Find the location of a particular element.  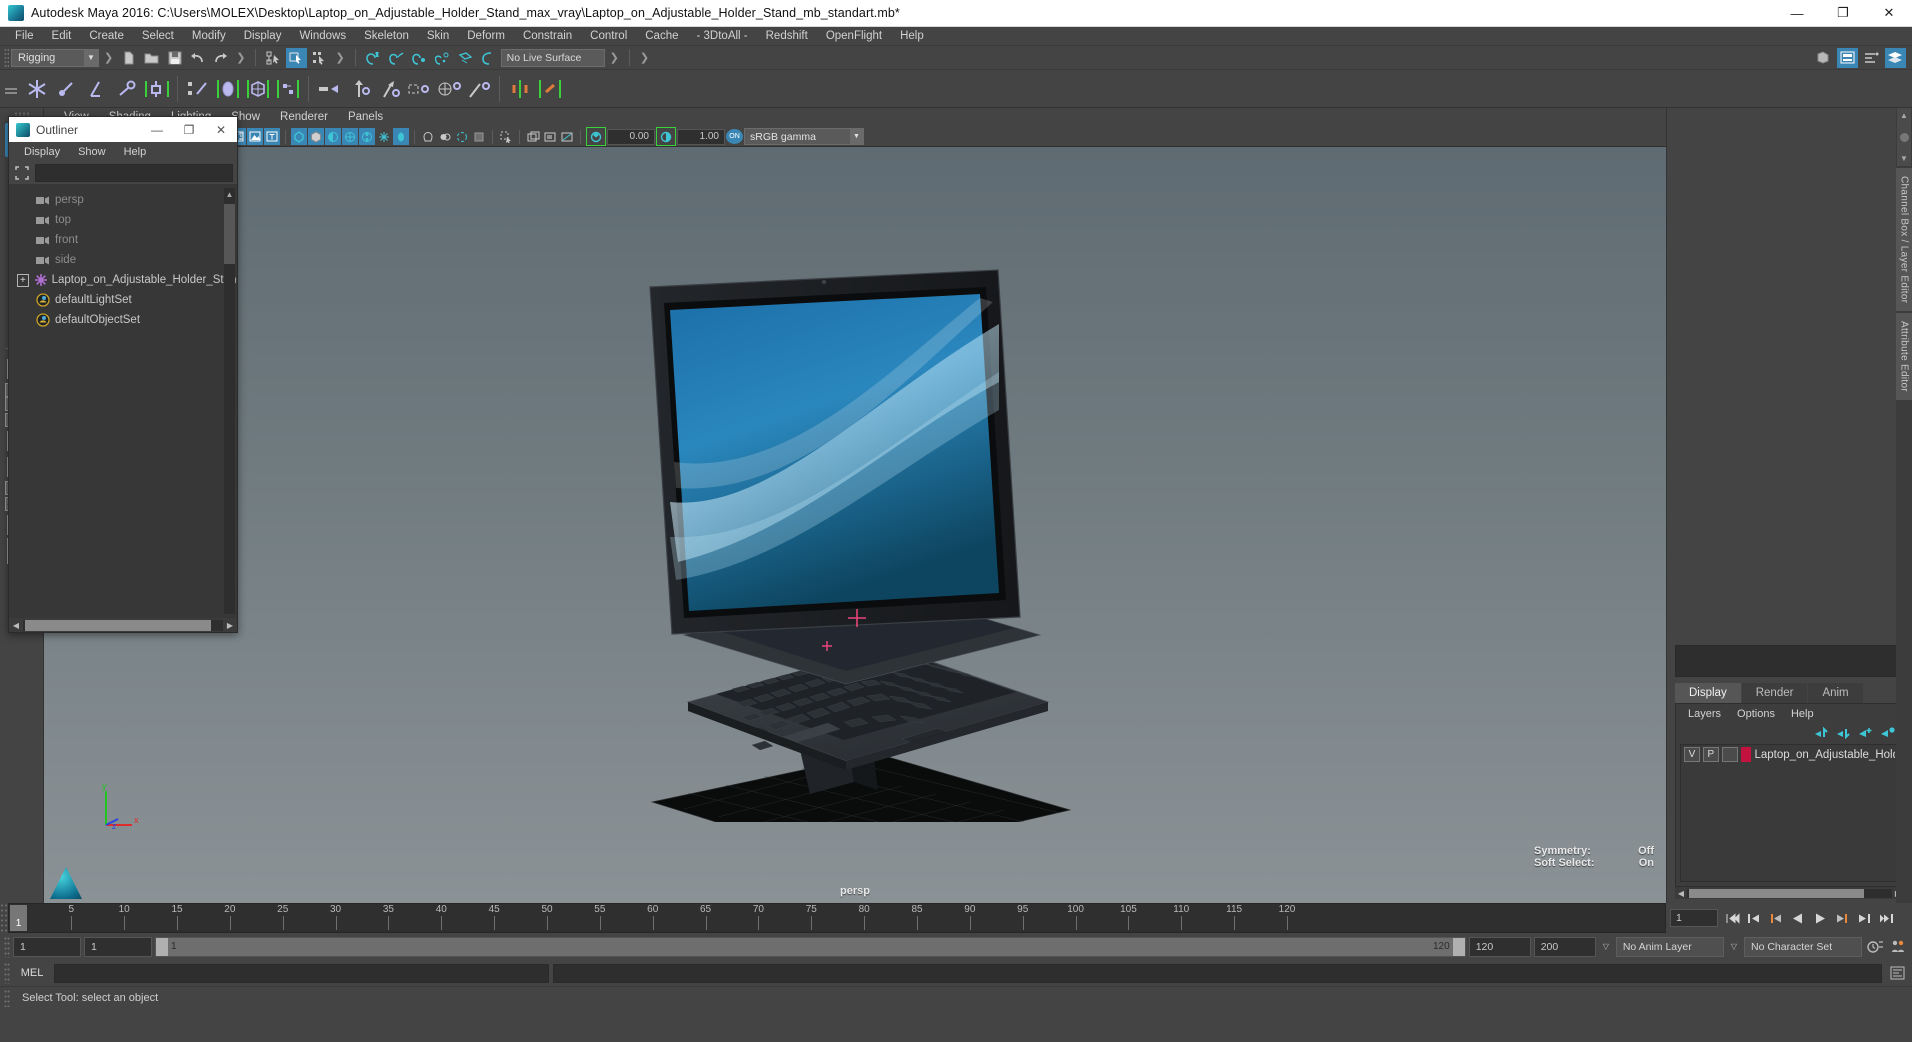

tab-anim: Anim is located at coordinates (1835, 693).